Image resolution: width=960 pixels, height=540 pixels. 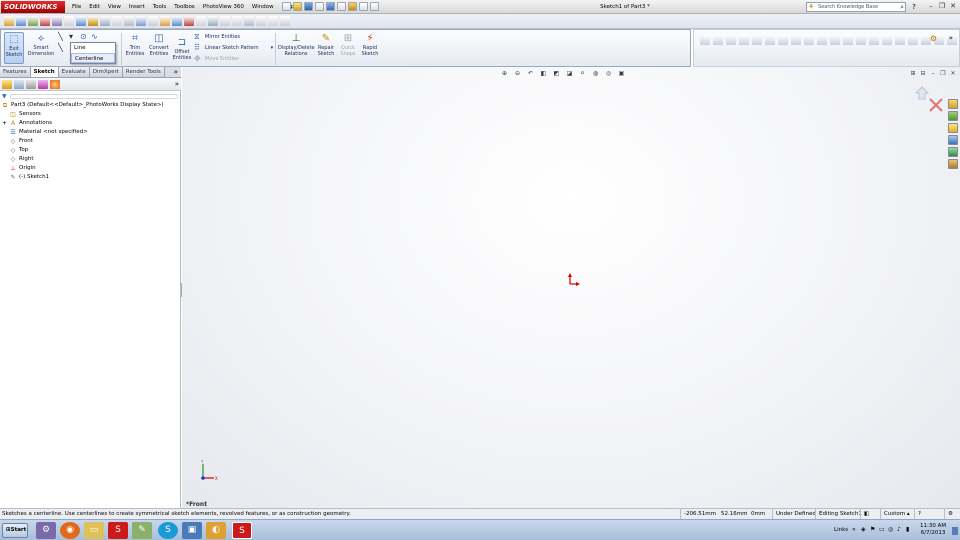 I want to click on menu-edit: Edit, so click(x=94, y=7).